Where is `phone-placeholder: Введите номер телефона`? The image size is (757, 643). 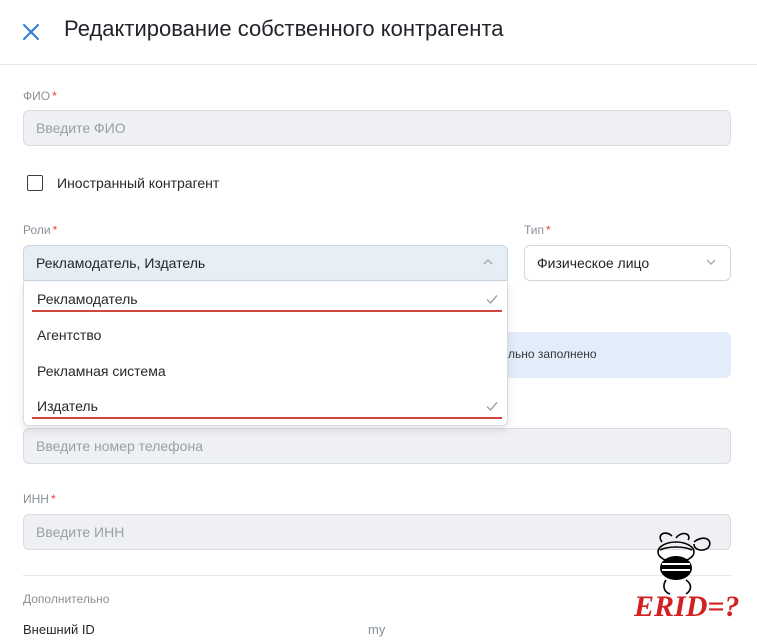 phone-placeholder: Введите номер телефона is located at coordinates (119, 446).